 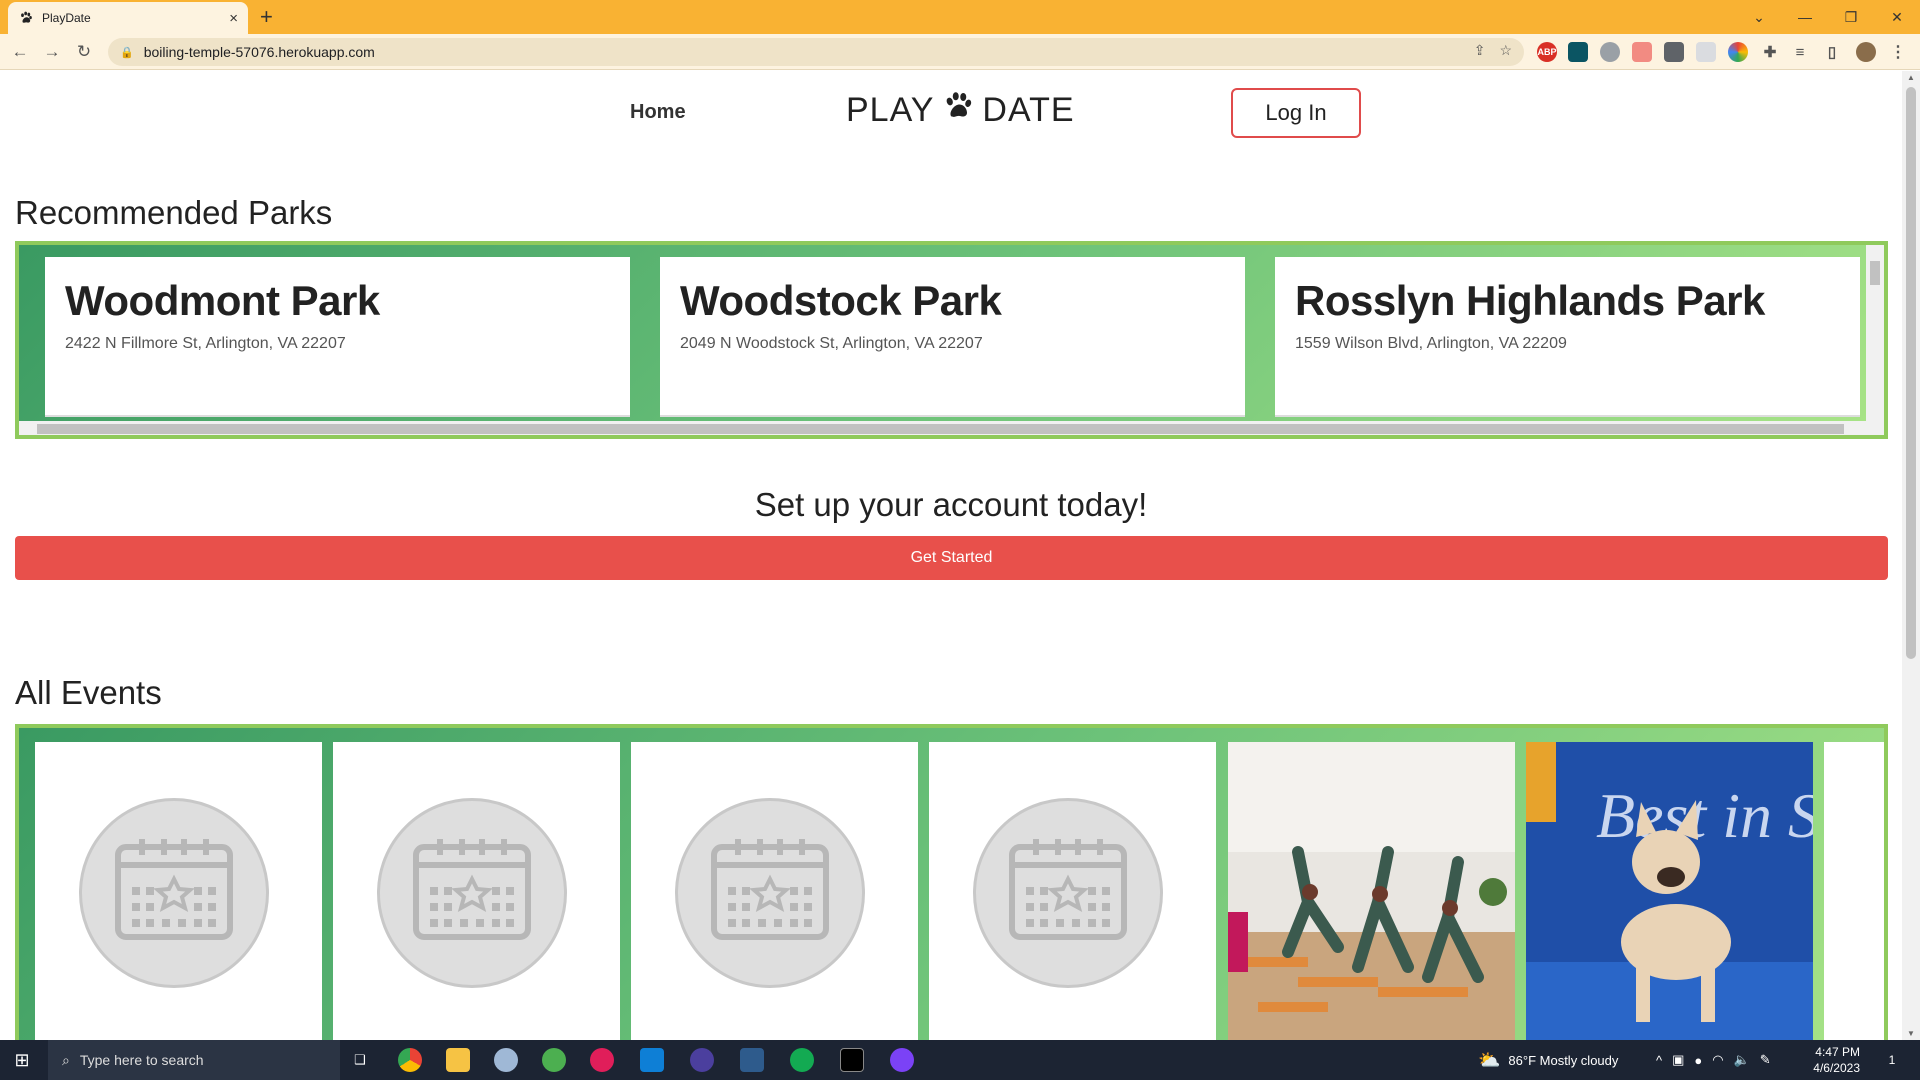 I want to click on paw-favicon-icon, so click(x=26, y=18).